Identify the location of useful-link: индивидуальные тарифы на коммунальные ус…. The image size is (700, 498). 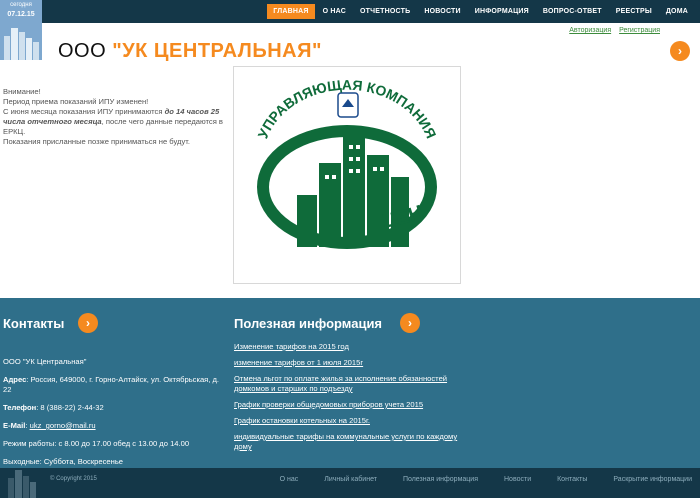
(349, 442).